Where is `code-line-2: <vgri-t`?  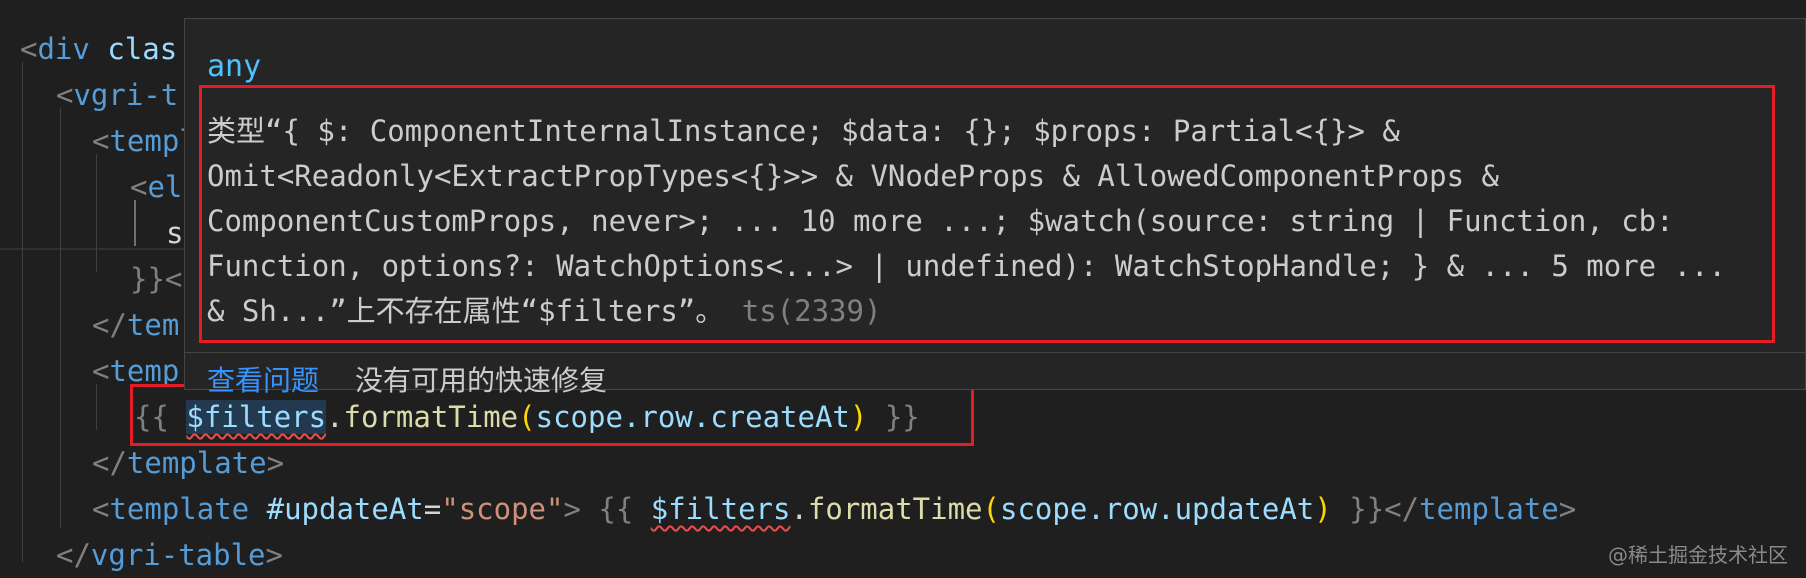 code-line-2: <vgri-t is located at coordinates (117, 95).